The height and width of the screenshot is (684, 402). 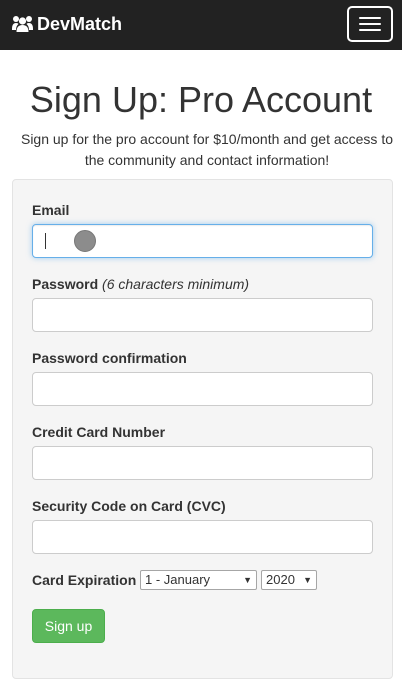 What do you see at coordinates (85, 241) in the screenshot?
I see `pointer-cursor-icon` at bounding box center [85, 241].